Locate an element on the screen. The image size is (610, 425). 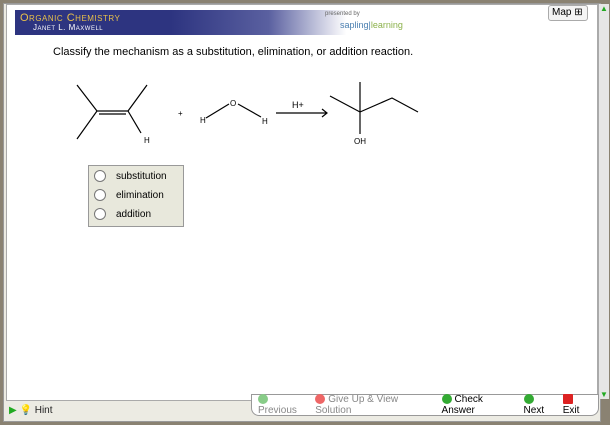
answer-options: substitution elimination addition is located at coordinates (136, 196).